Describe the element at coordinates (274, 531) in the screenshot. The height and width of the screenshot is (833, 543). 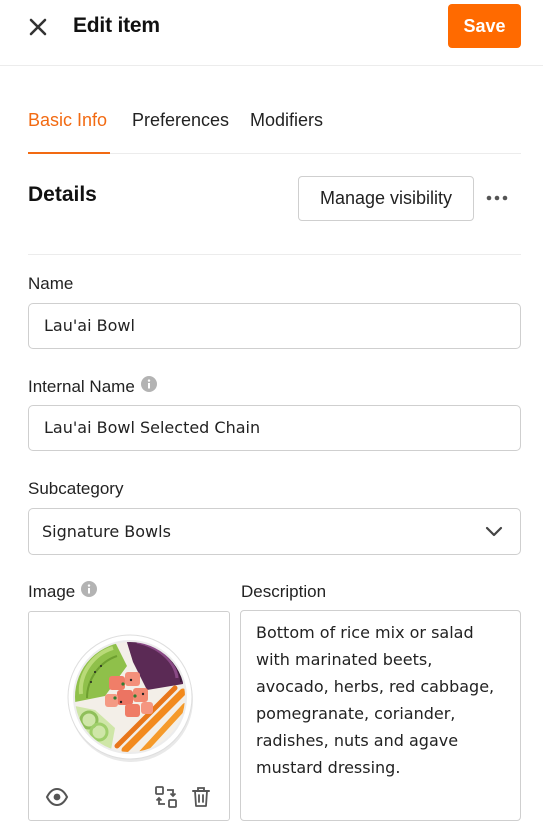
I see `subcategory-select: Signature Bowls` at that location.